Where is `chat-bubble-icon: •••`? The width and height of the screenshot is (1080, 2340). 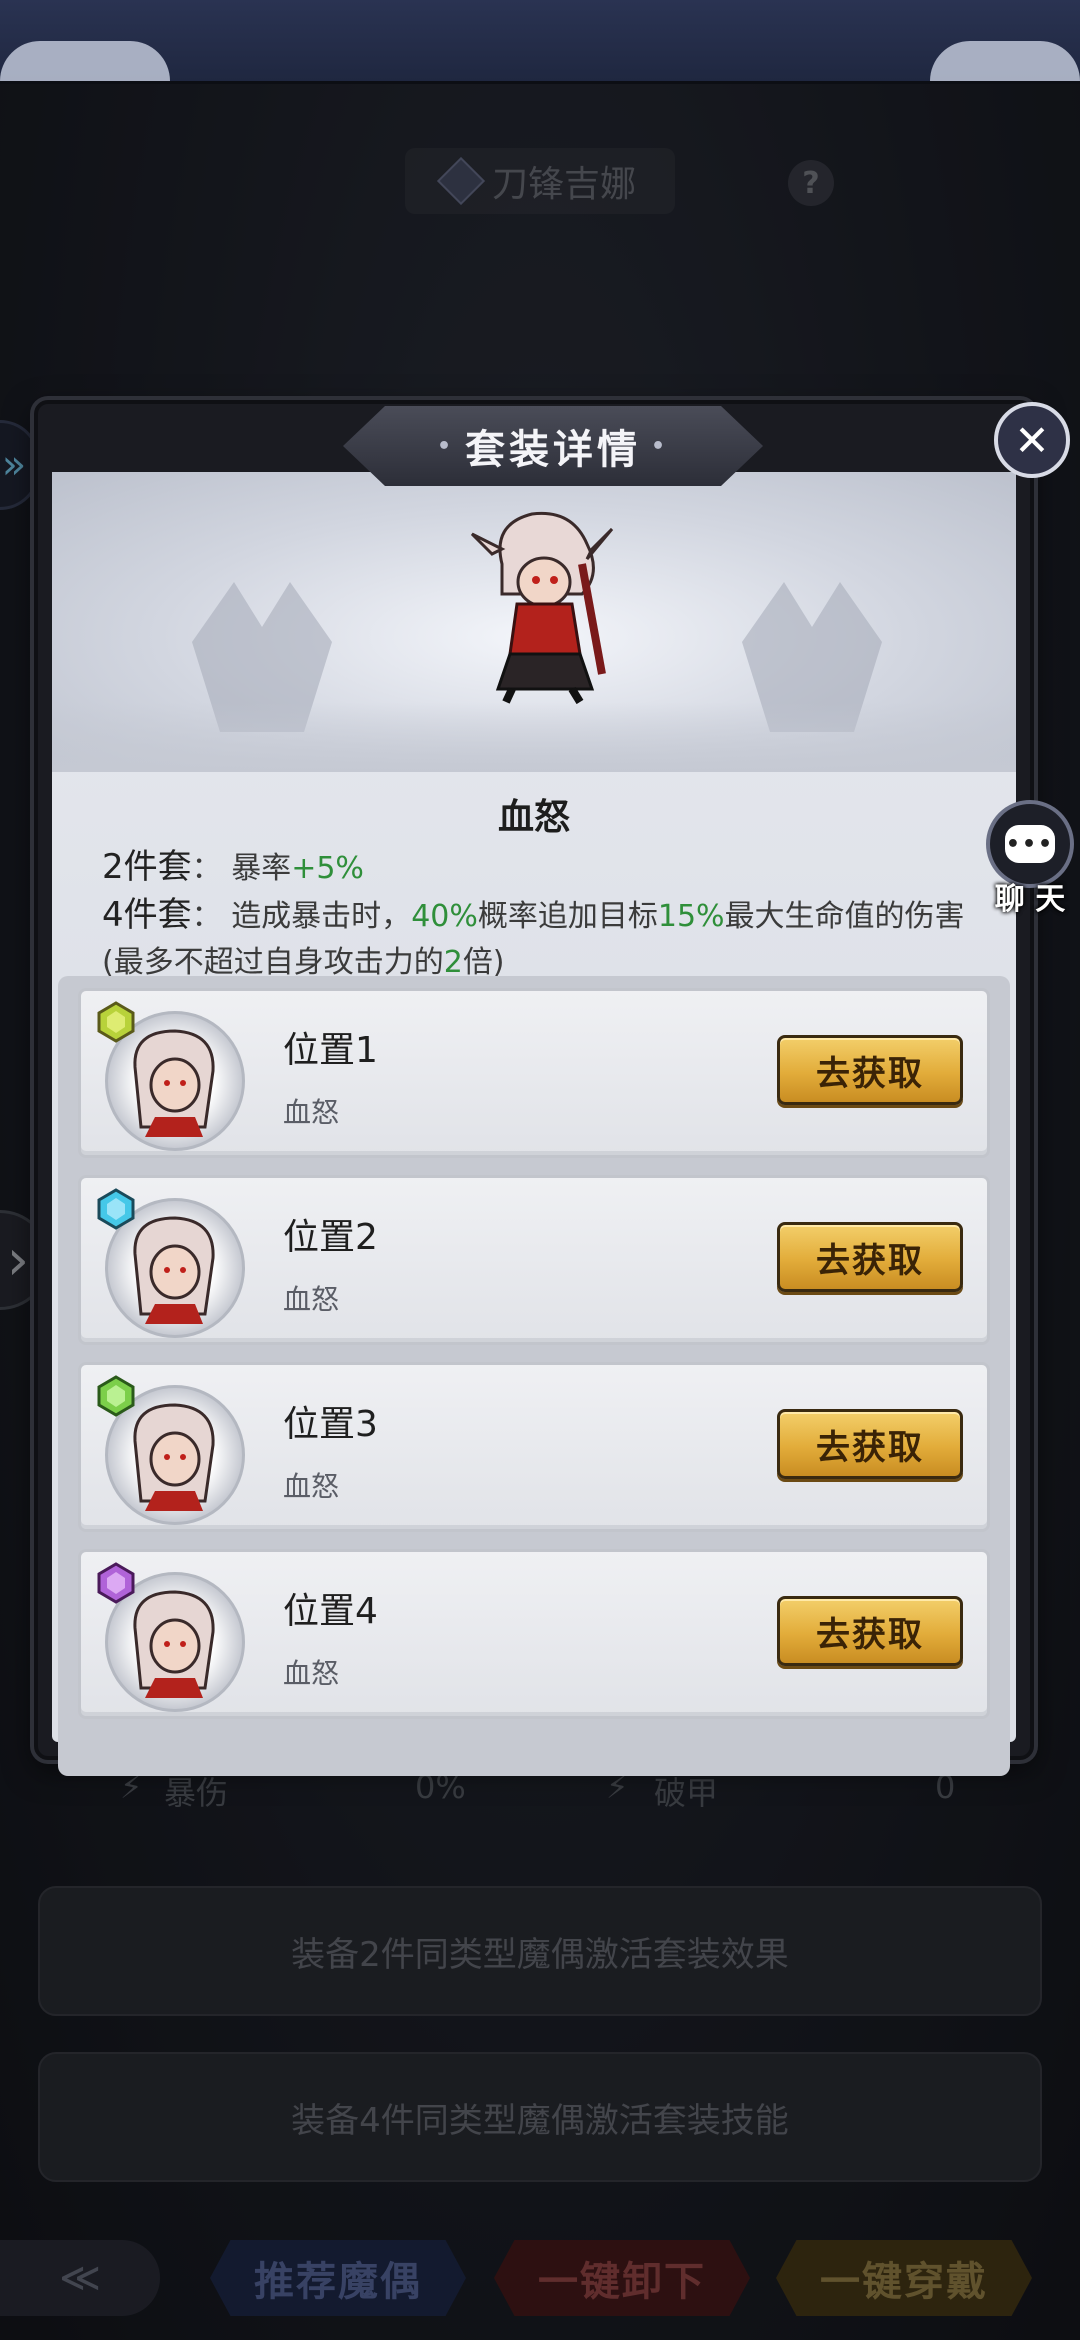
chat-bubble-icon: ••• is located at coordinates (1030, 844).